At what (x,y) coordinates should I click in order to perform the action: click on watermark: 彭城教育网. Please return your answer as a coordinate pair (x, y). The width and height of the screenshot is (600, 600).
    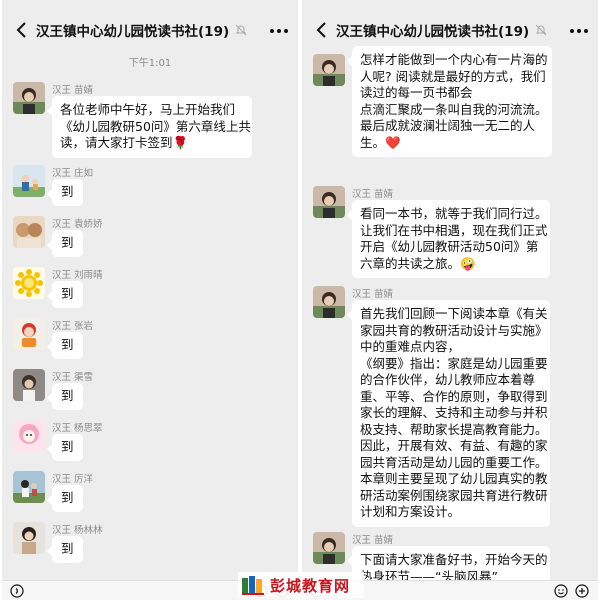
    Looking at the image, I should click on (301, 585).